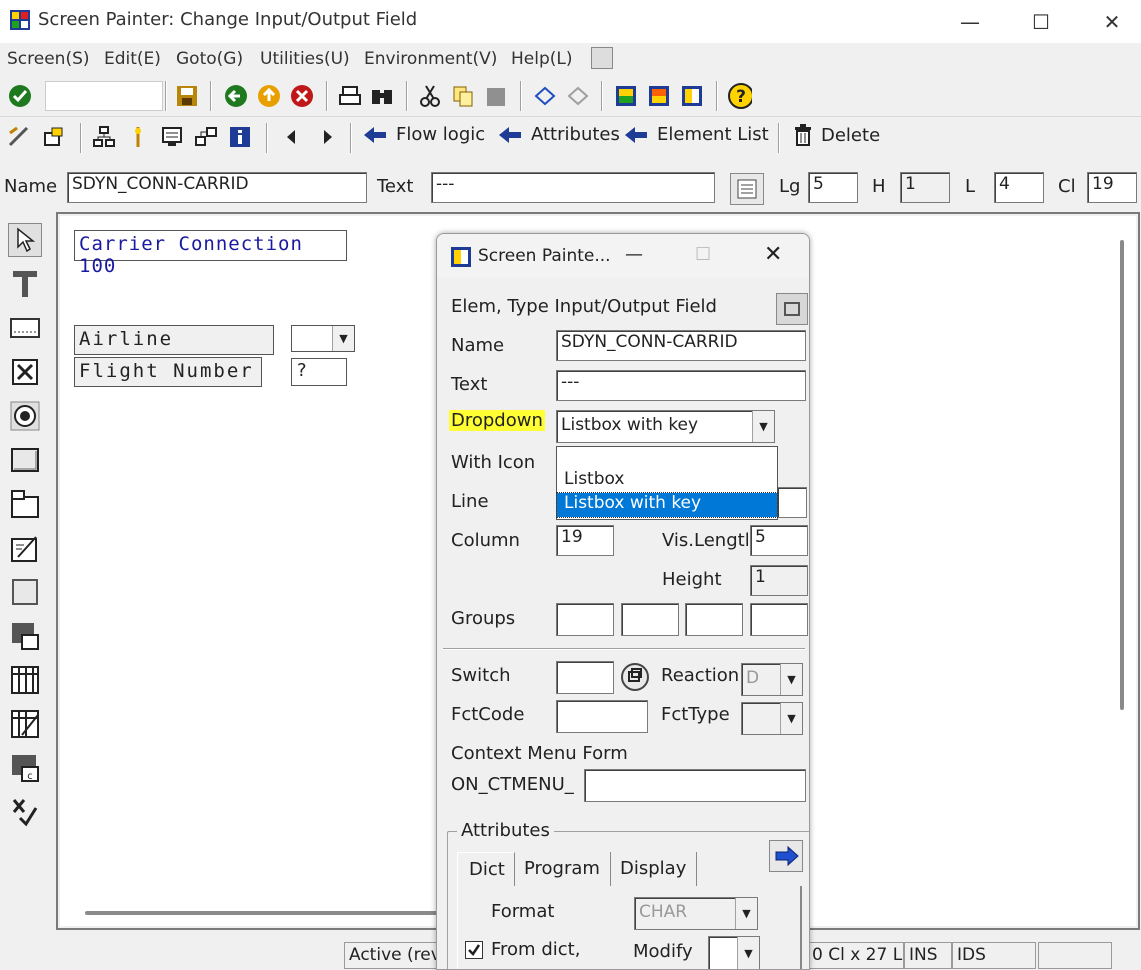 Image resolution: width=1141 pixels, height=970 pixels. I want to click on pushbutton-tool-icon, so click(25, 460).